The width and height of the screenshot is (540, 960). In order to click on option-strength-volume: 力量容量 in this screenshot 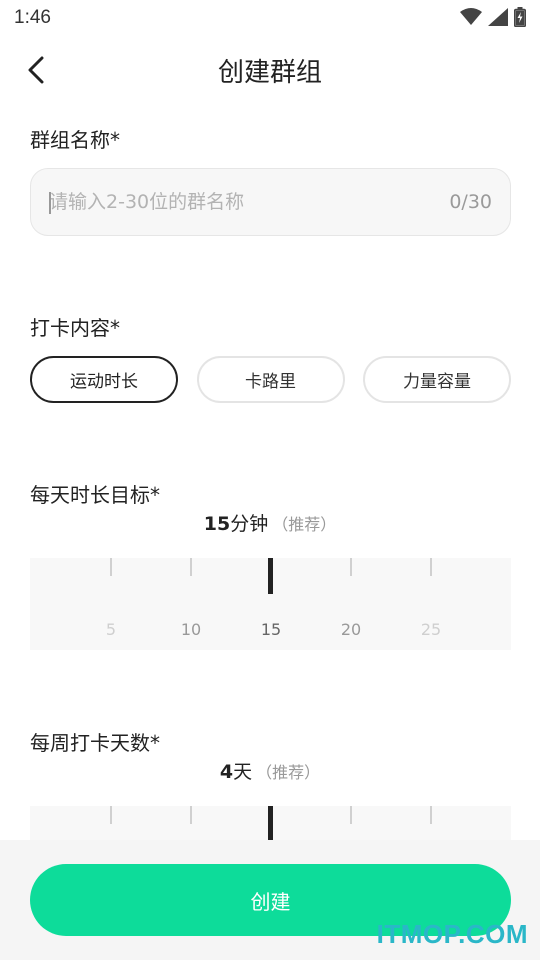, I will do `click(437, 379)`.